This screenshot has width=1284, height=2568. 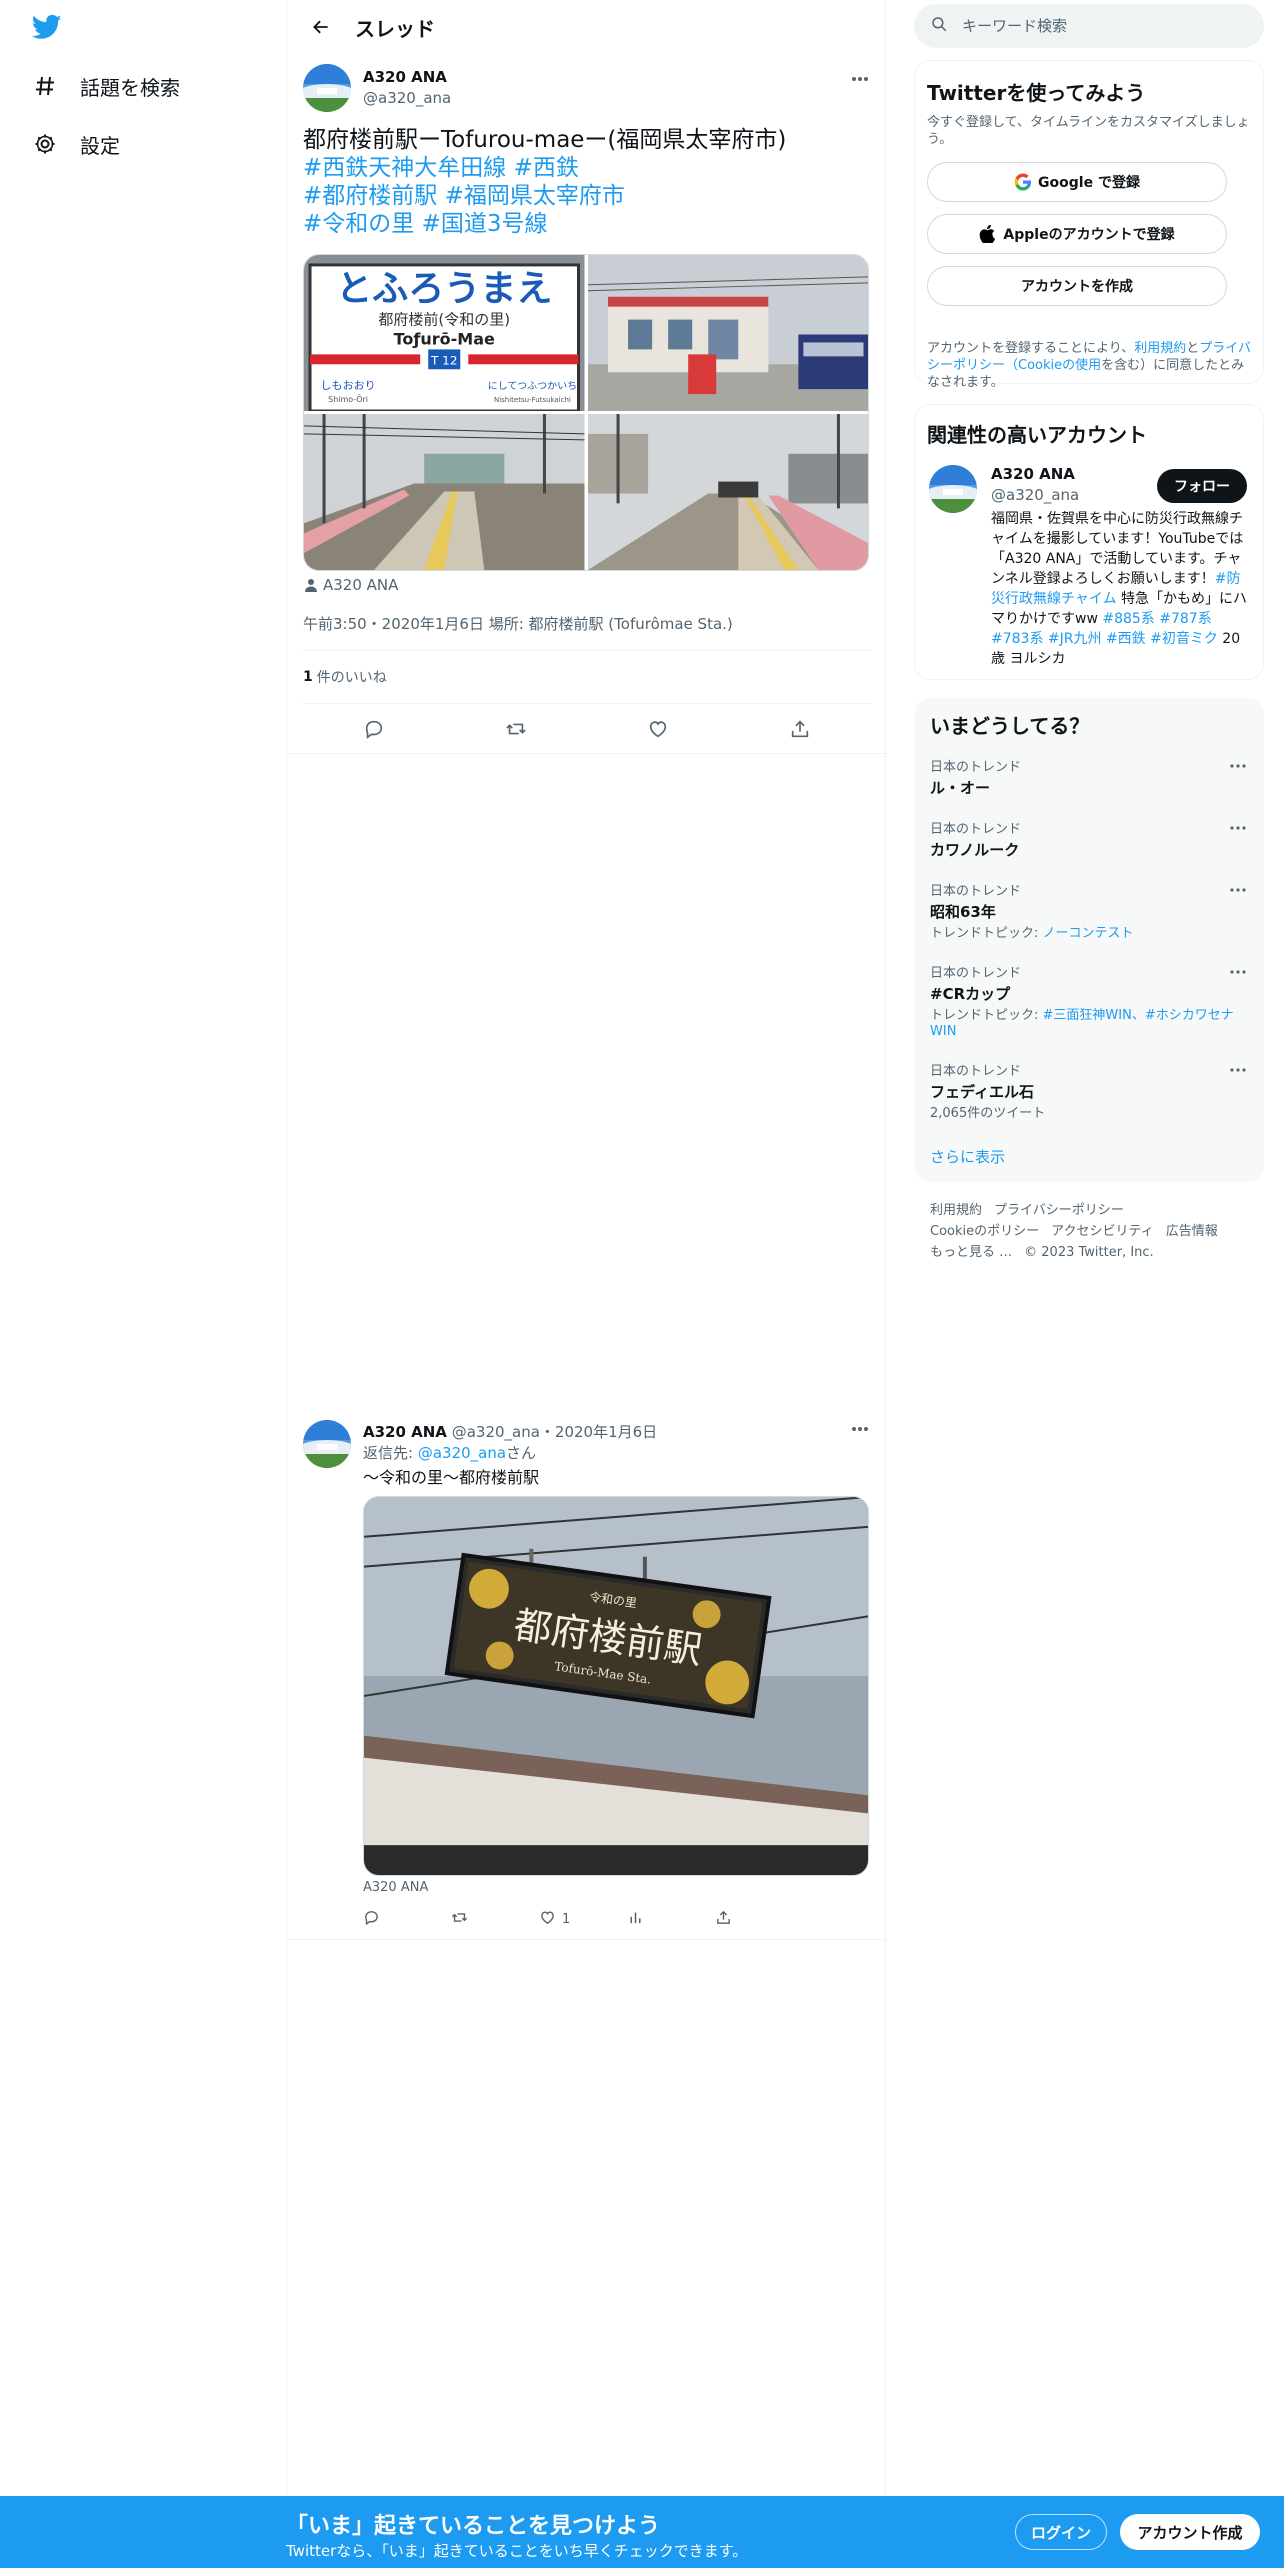 I want to click on trend-topic-link: ノーコンテスト, so click(x=1088, y=933).